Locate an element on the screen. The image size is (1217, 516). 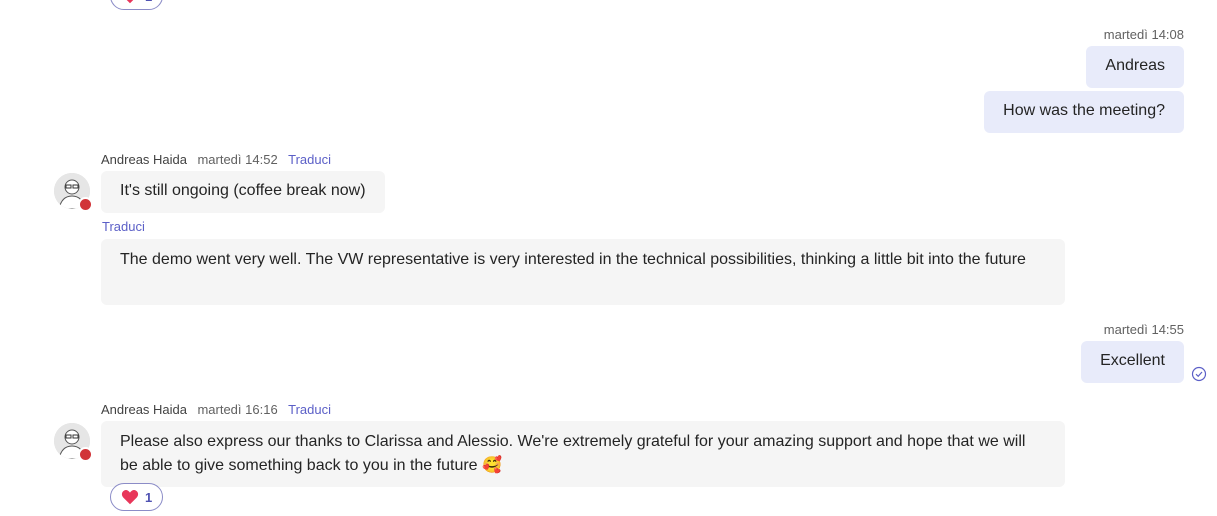
incoming-message: It's still ongoing (coffee break now) is located at coordinates (243, 192).